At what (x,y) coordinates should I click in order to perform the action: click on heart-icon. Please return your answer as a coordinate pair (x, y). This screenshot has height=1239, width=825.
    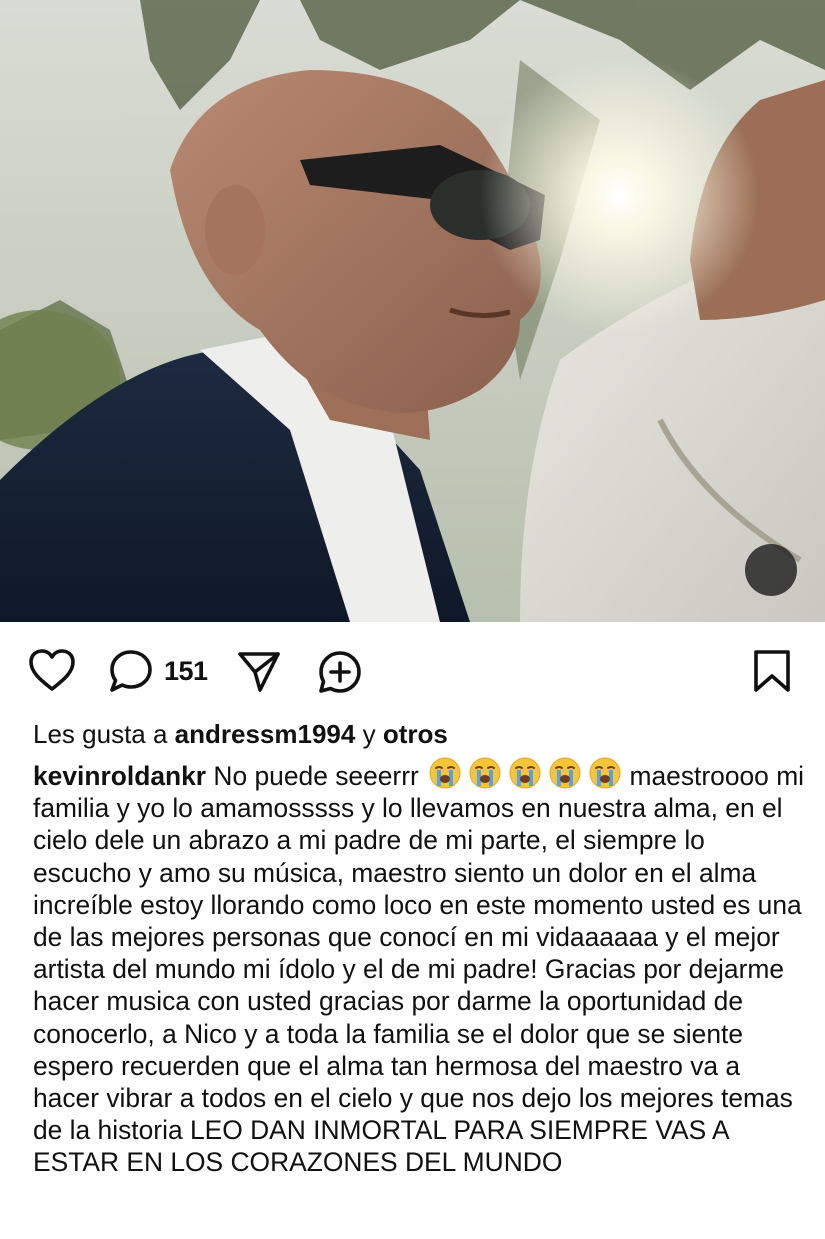
    Looking at the image, I should click on (52, 670).